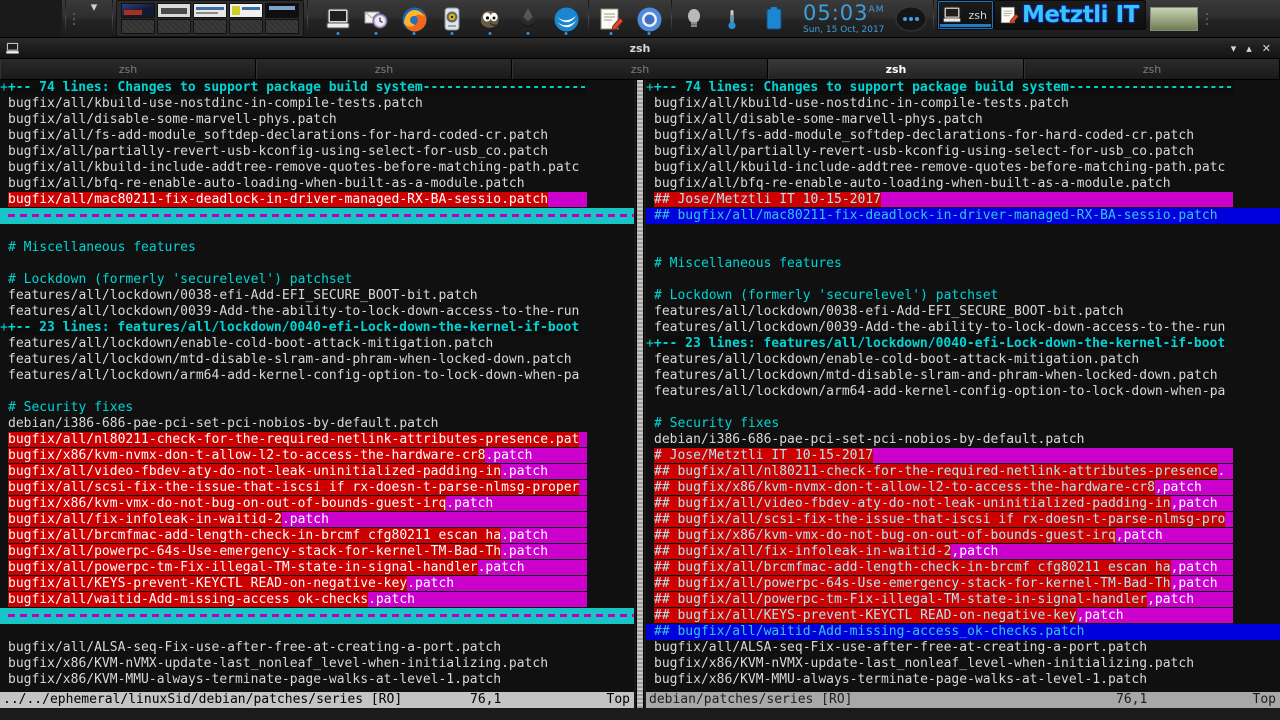 The image size is (1280, 720). I want to click on taskbar-window-metztli: Metztli IT, so click(1069, 15).